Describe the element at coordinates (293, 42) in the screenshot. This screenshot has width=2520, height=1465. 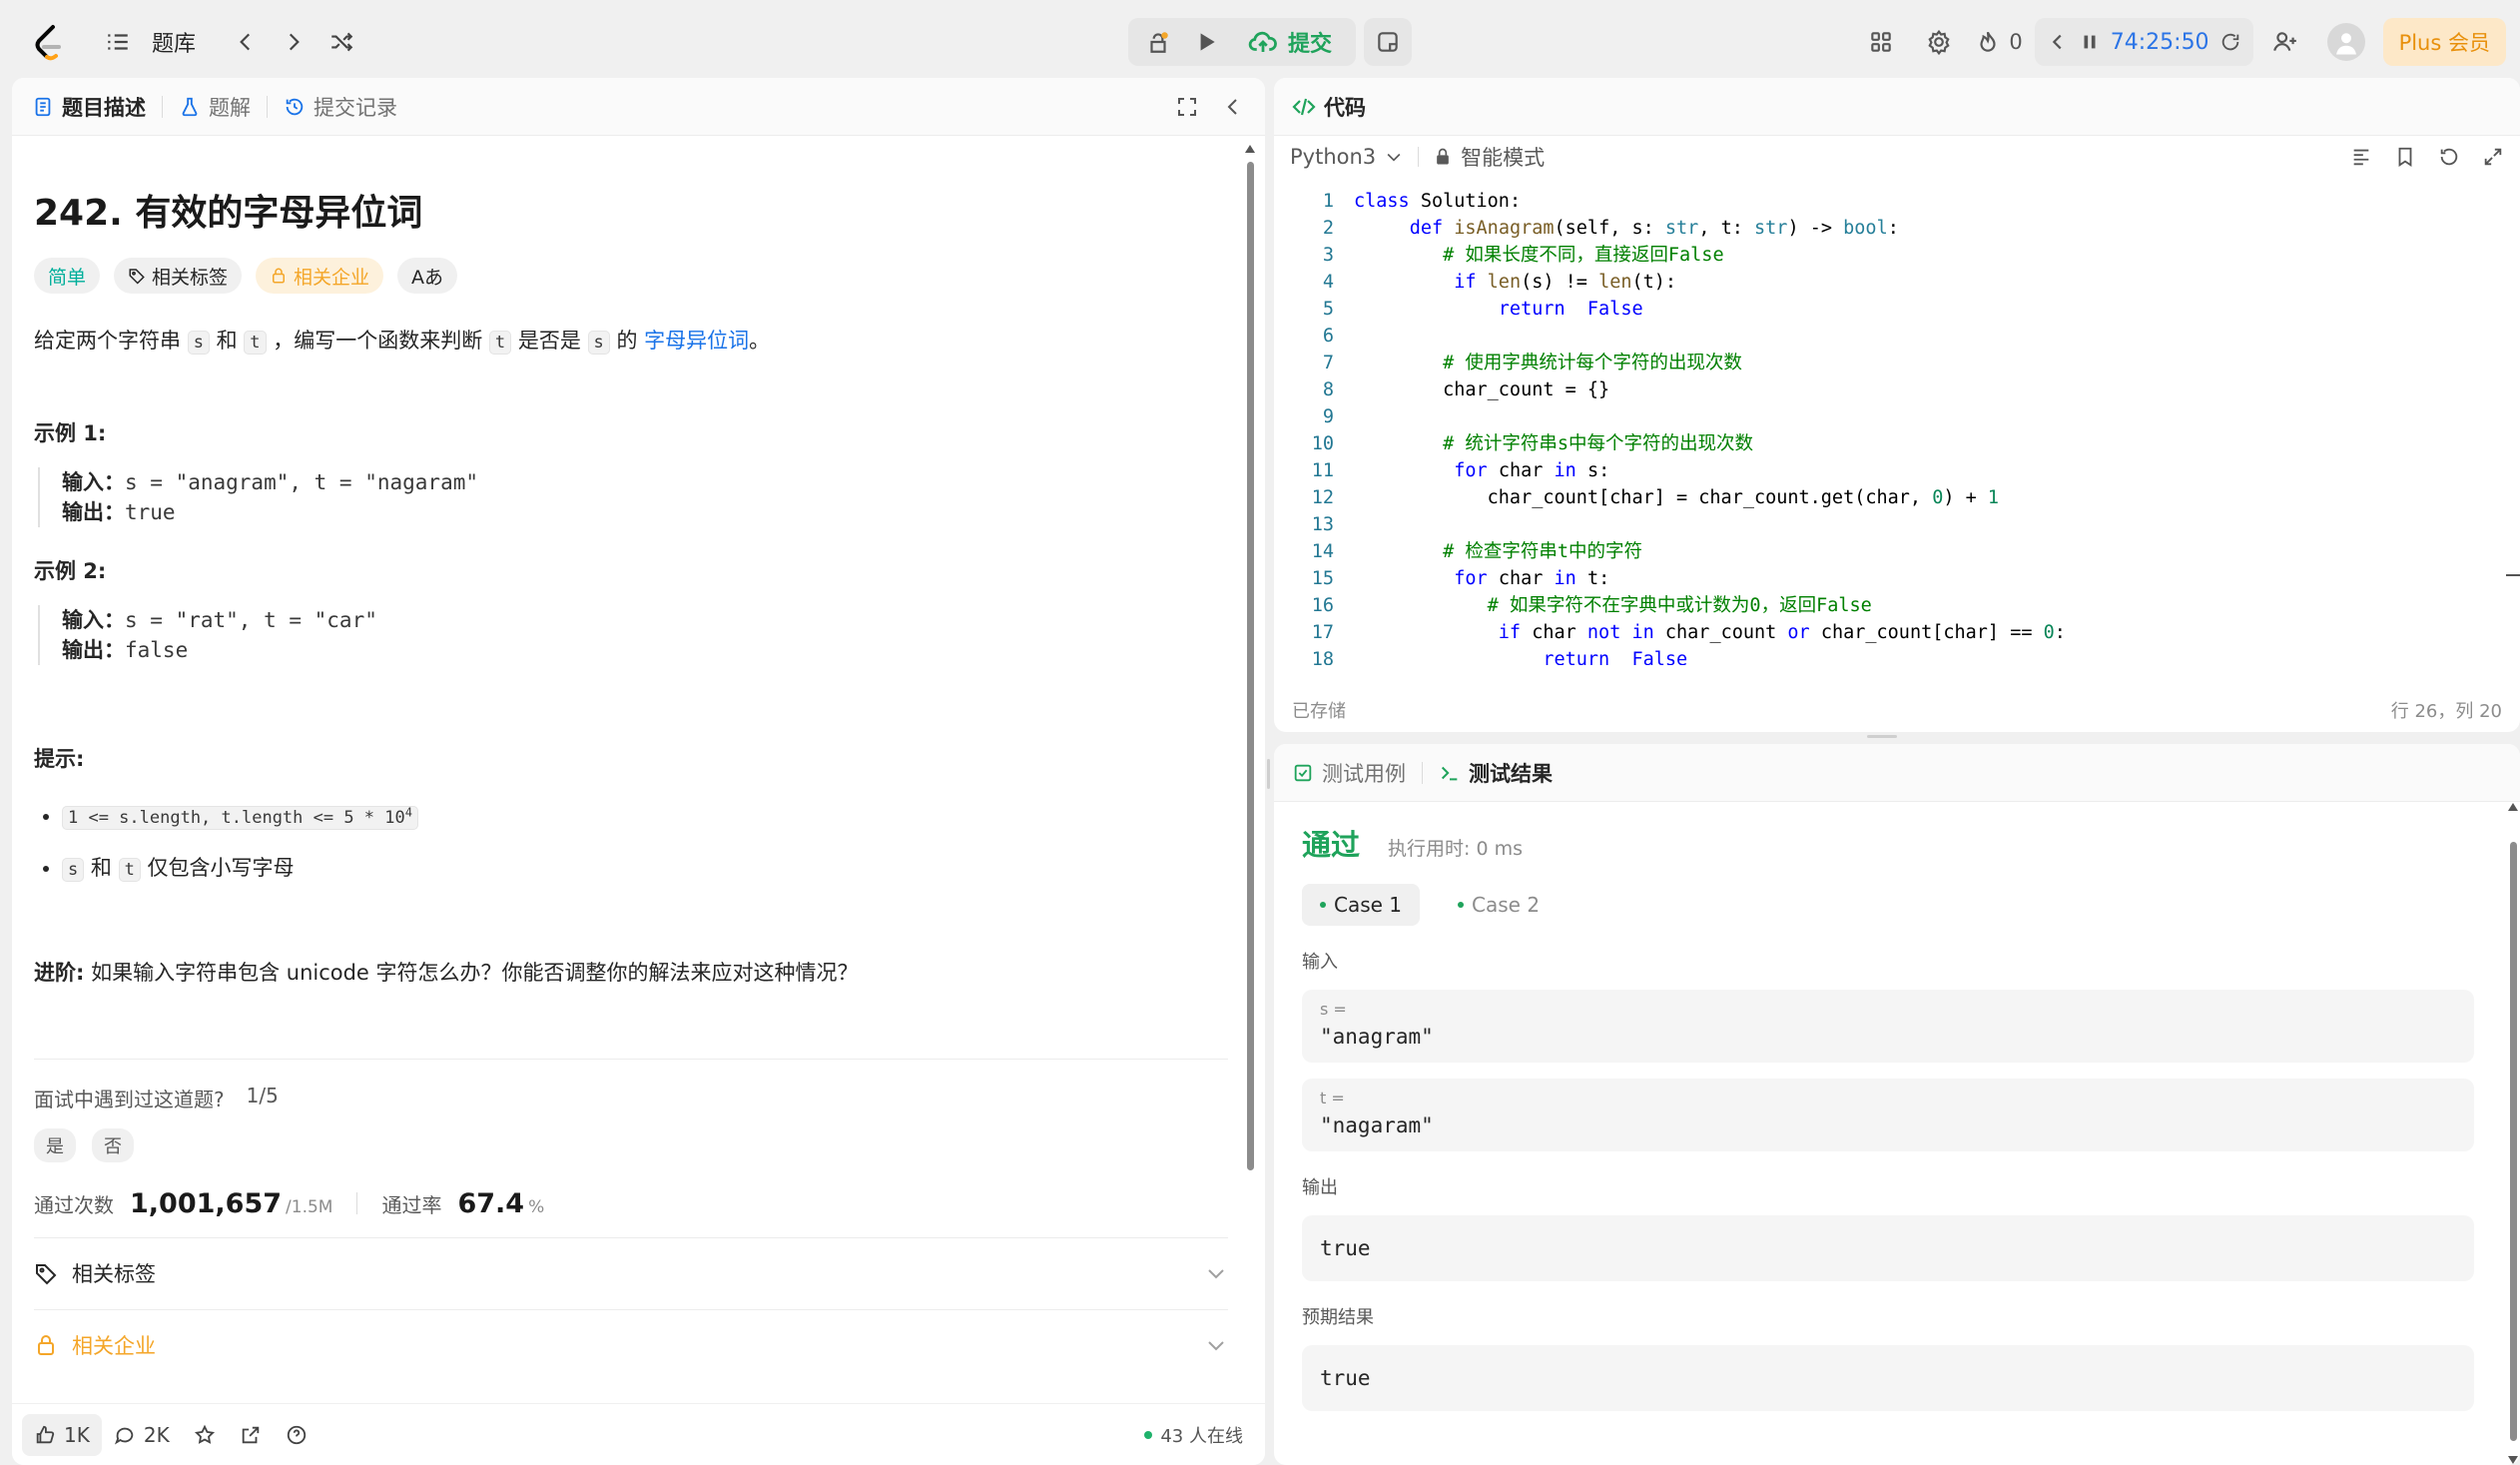
I see `next-problem-icon` at that location.